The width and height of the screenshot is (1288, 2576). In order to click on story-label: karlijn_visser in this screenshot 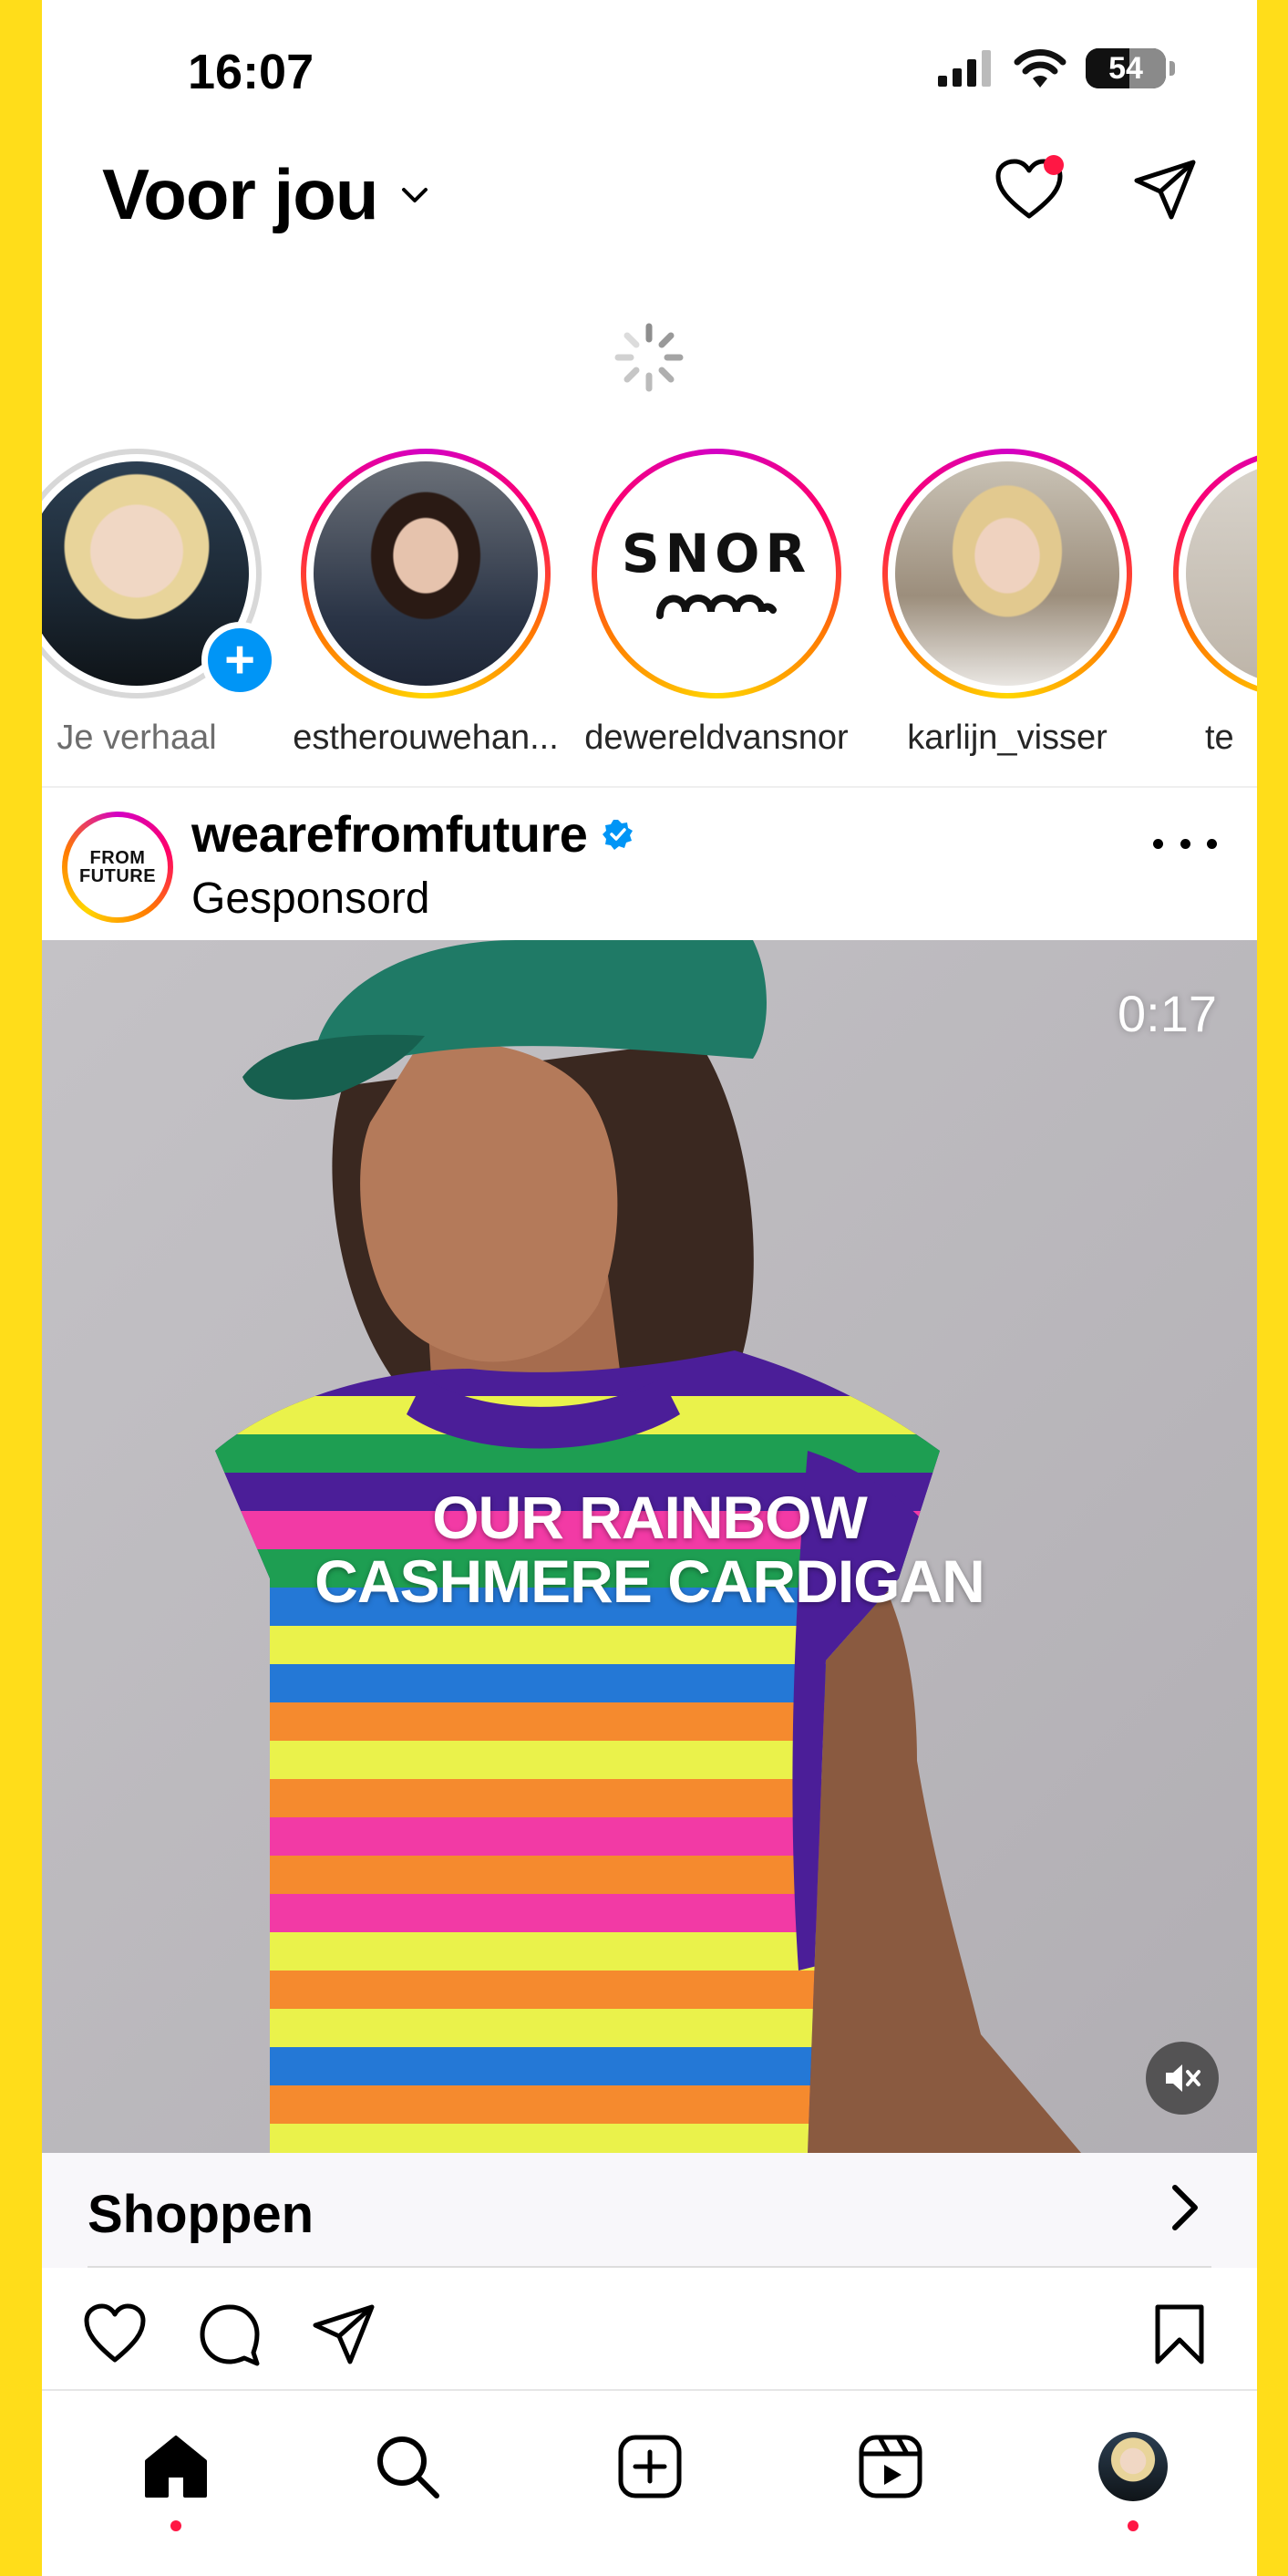, I will do `click(1007, 738)`.